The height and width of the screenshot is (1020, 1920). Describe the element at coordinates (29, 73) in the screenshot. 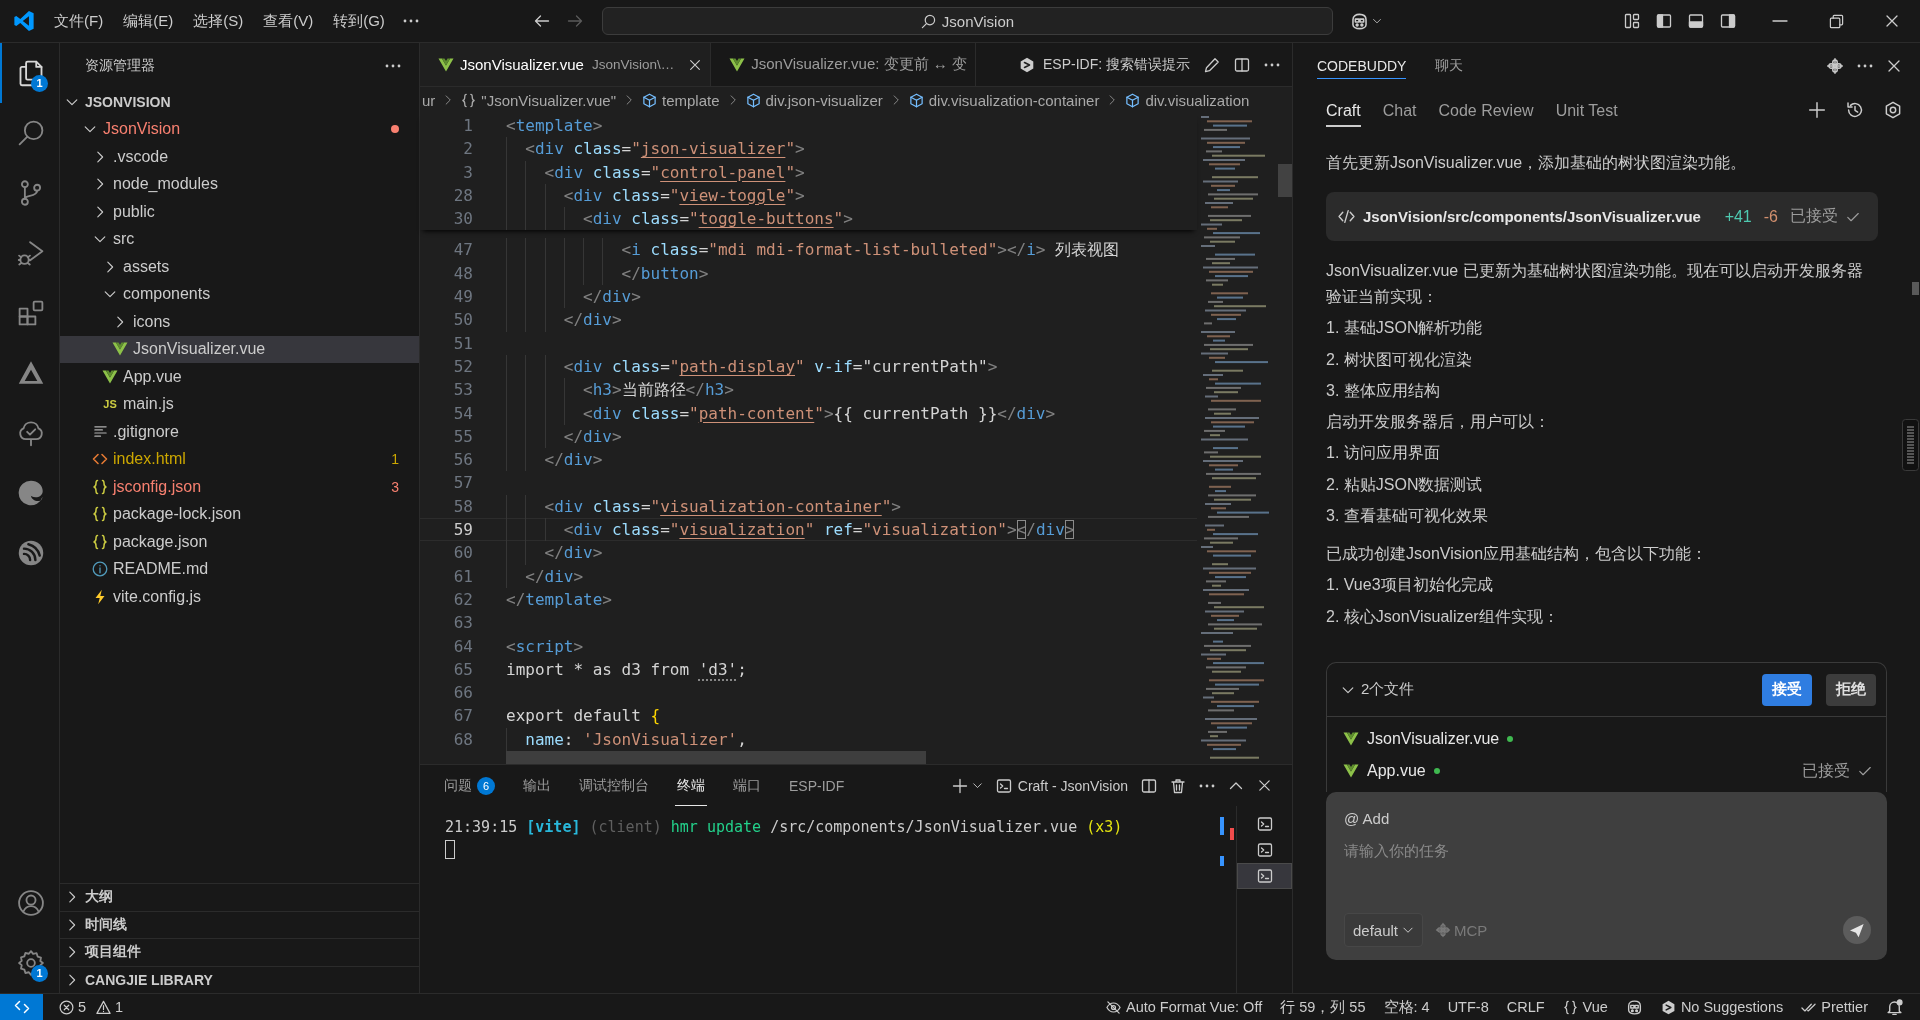

I see `activity-tab: 1` at that location.